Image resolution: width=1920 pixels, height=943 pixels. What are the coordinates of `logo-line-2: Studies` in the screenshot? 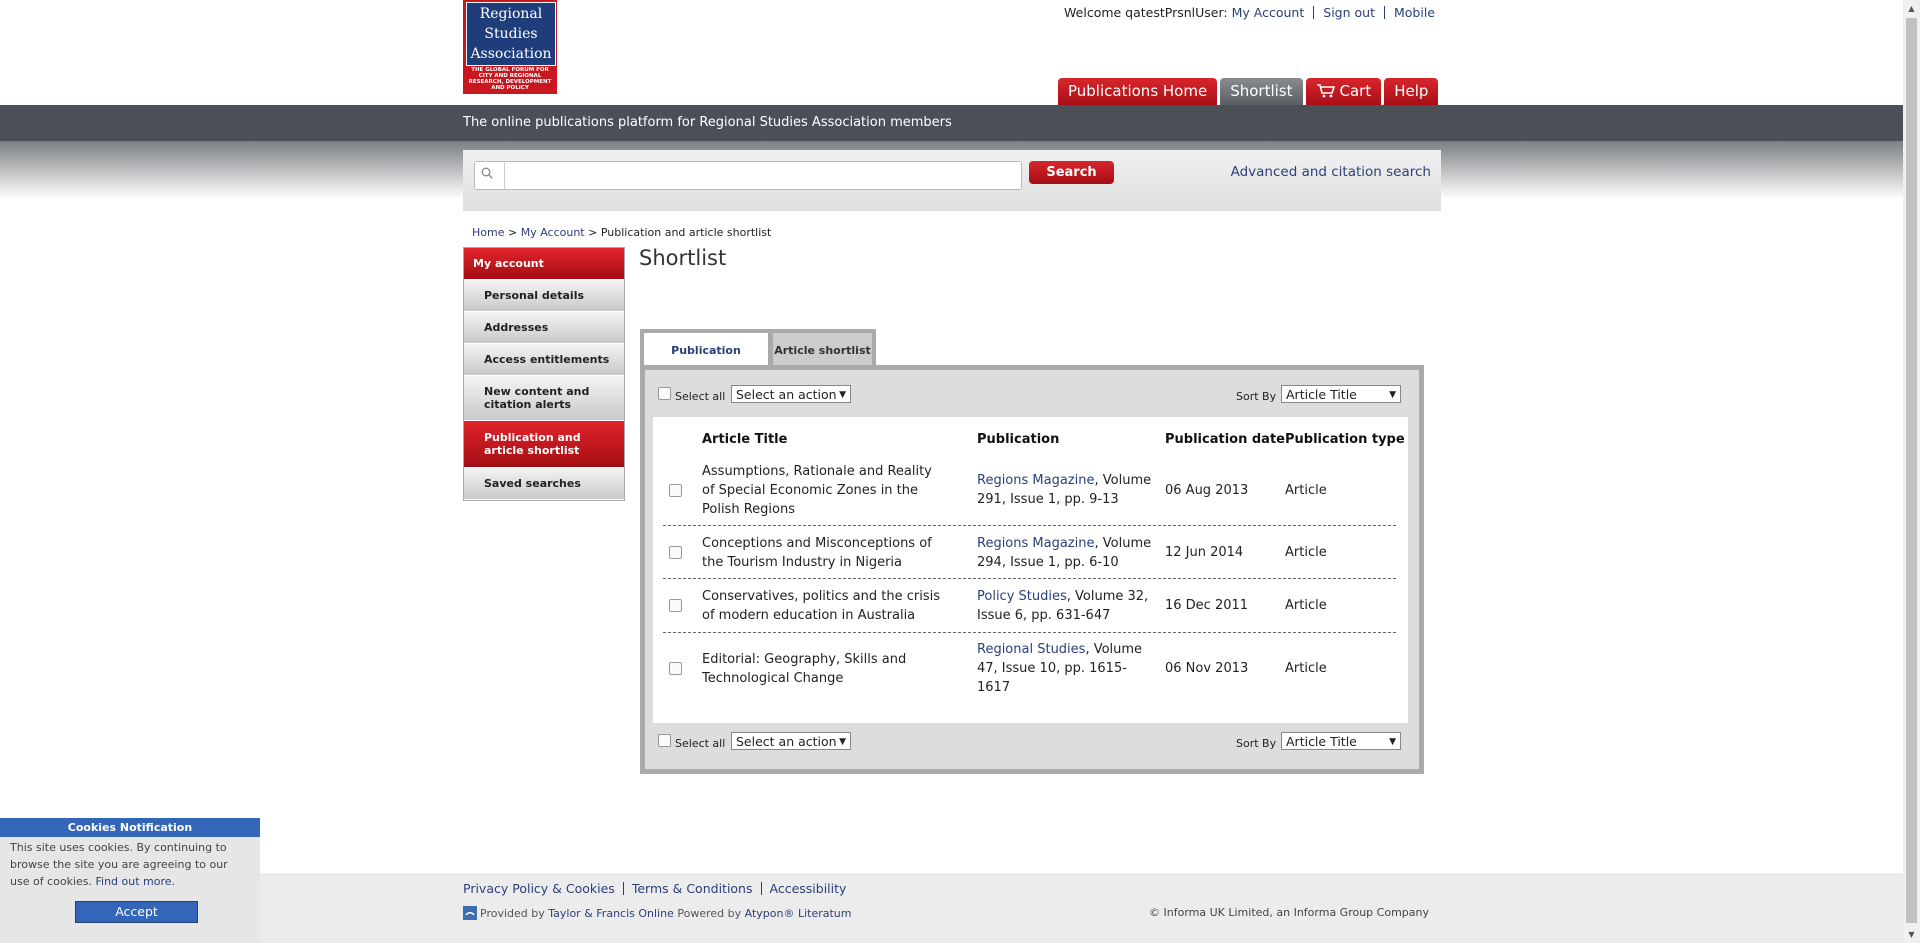 It's located at (511, 34).